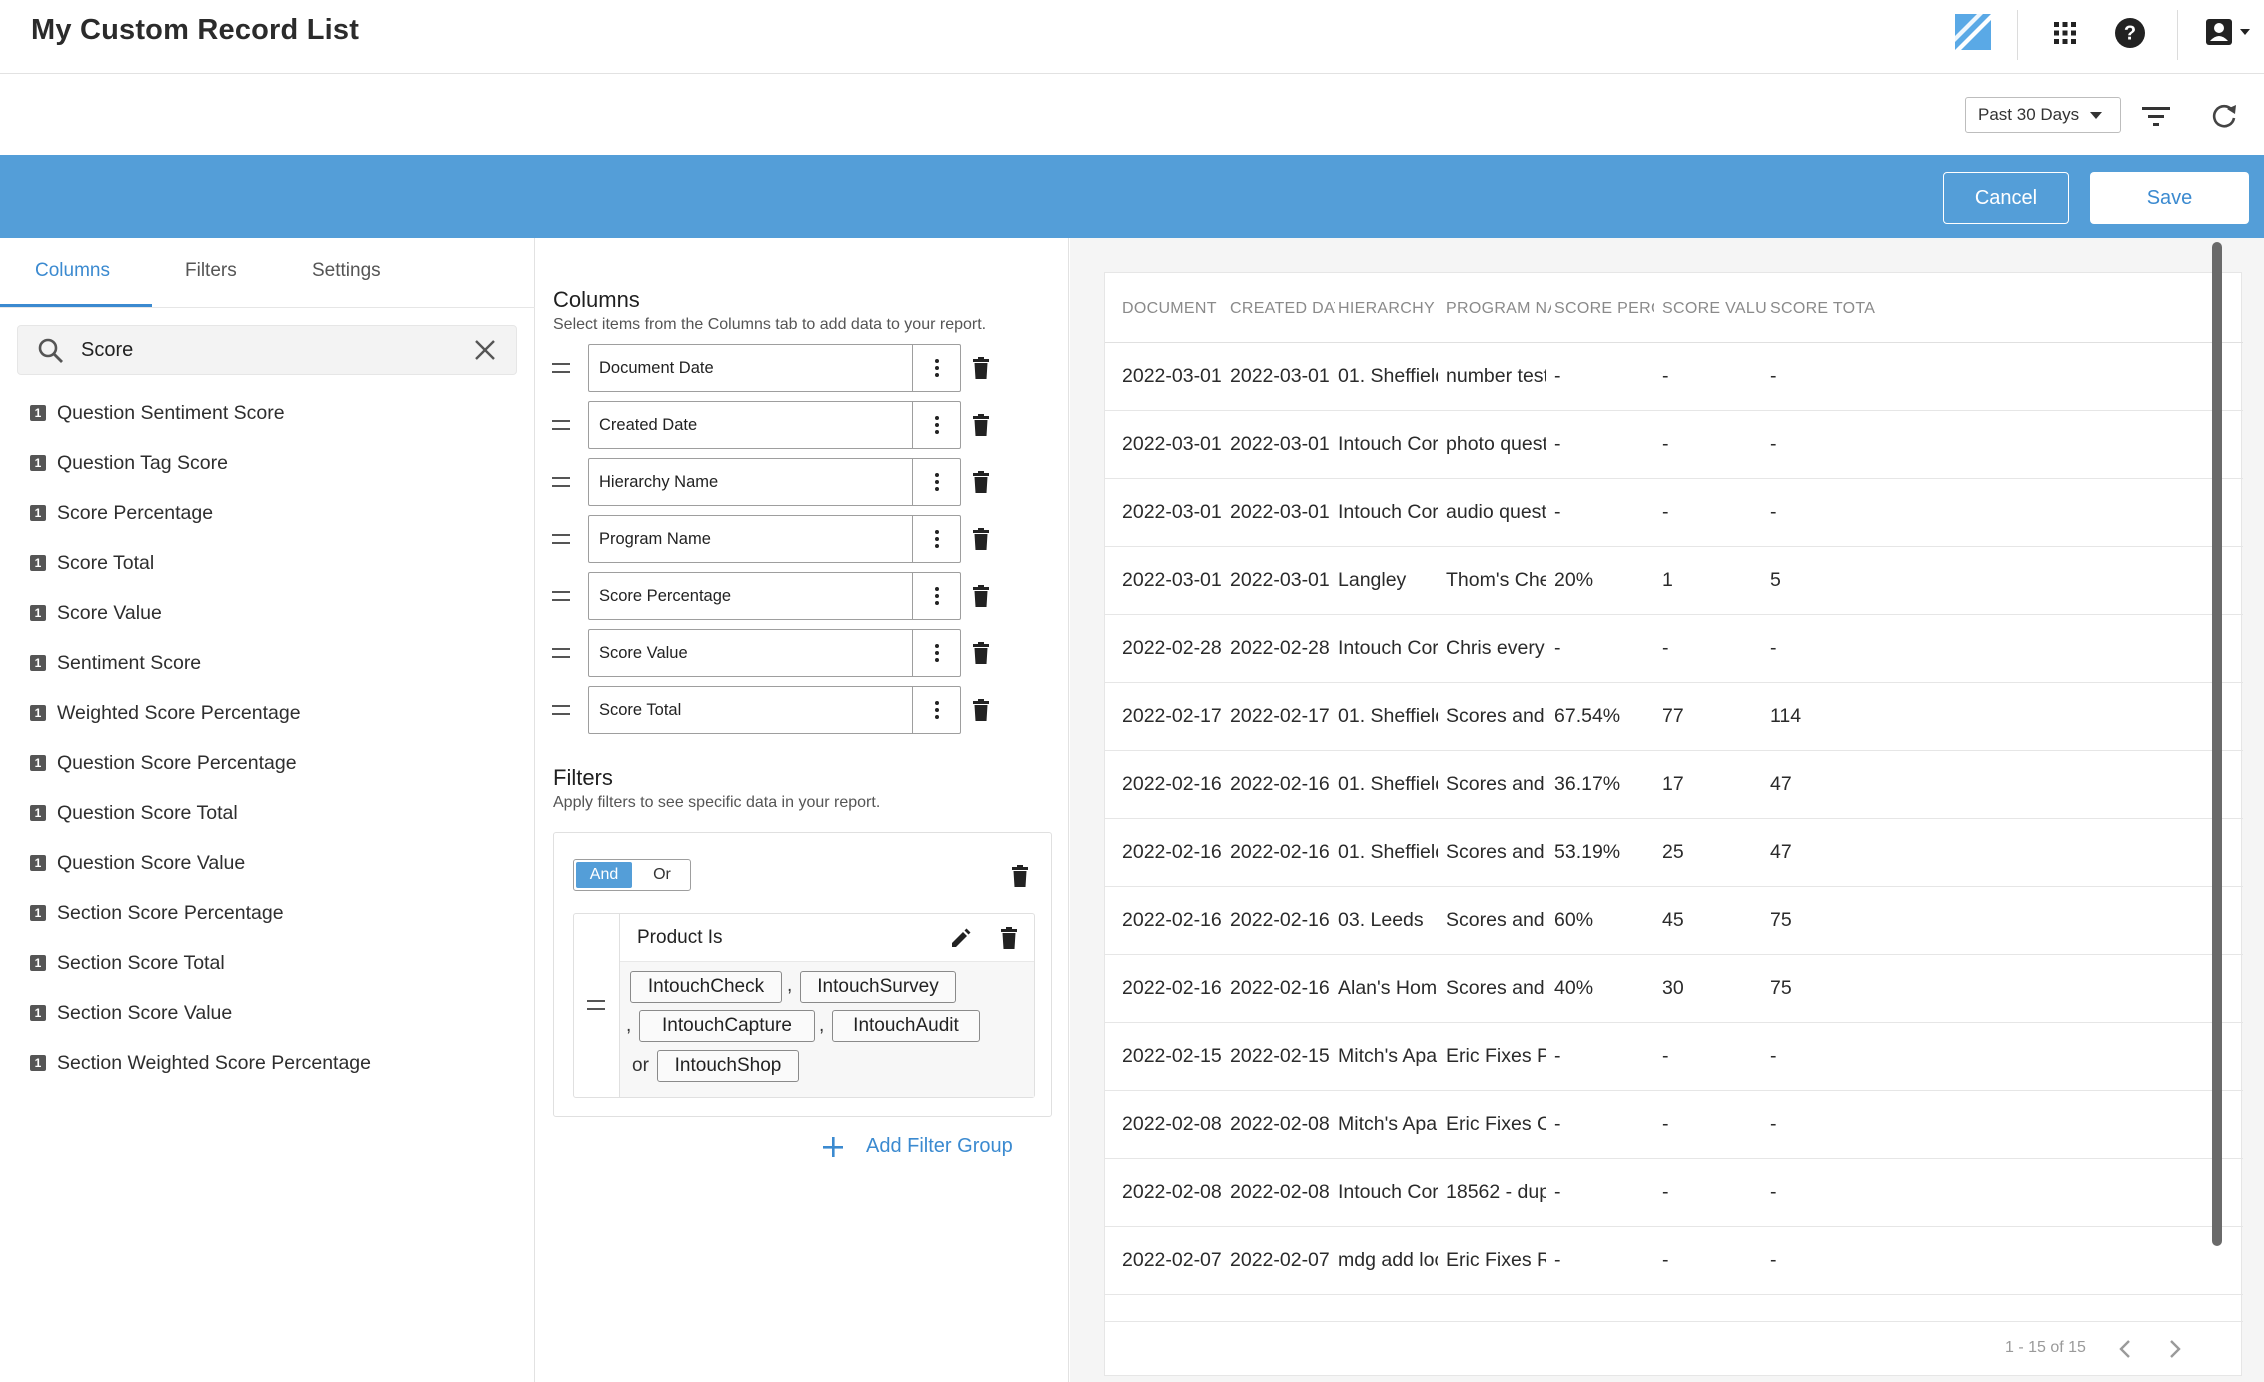 Image resolution: width=2264 pixels, height=1382 pixels. Describe the element at coordinates (271, 350) in the screenshot. I see `search-input` at that location.